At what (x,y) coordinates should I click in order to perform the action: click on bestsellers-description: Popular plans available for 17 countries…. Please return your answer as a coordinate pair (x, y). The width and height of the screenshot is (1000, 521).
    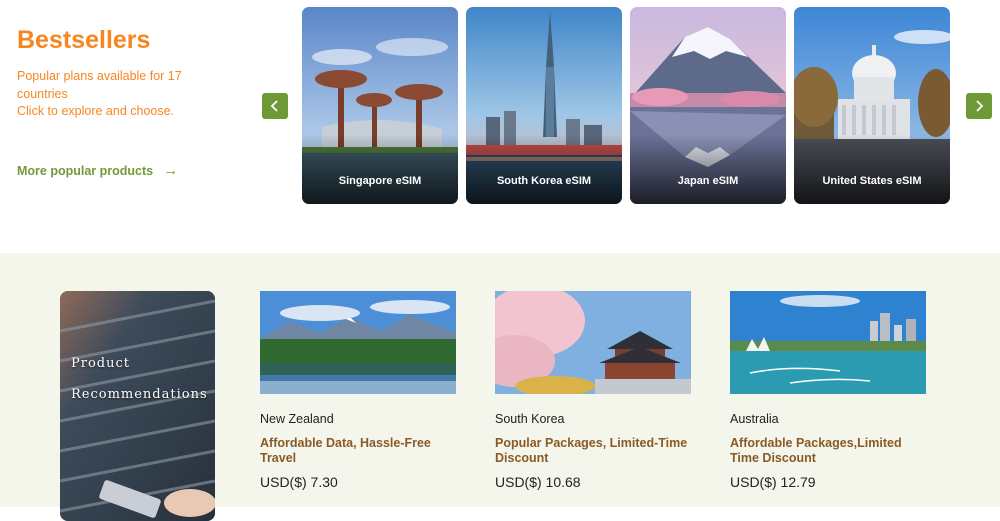
    Looking at the image, I should click on (117, 94).